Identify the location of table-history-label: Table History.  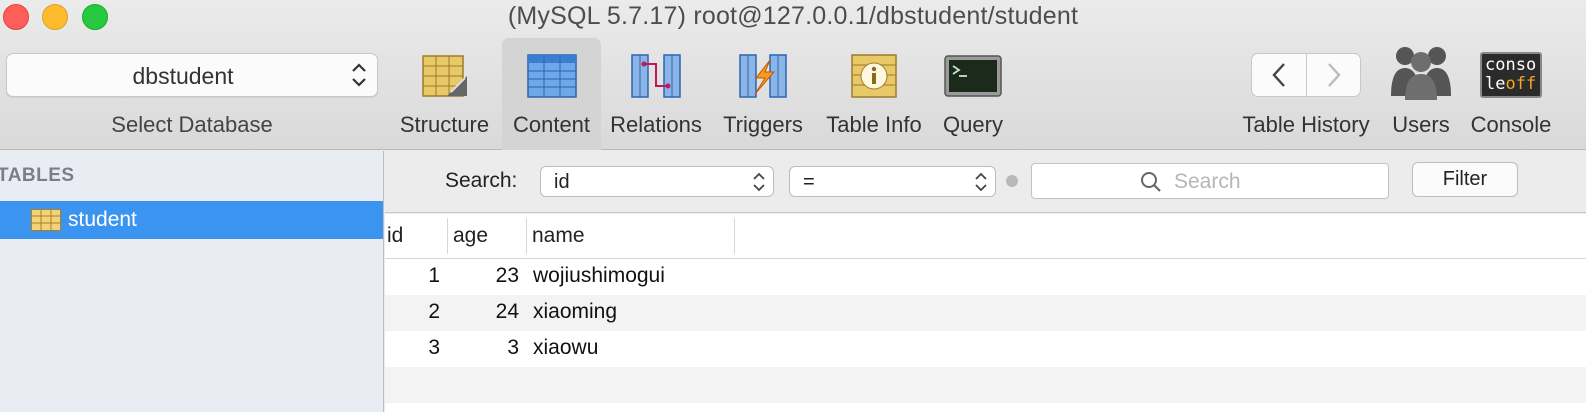
(1306, 124).